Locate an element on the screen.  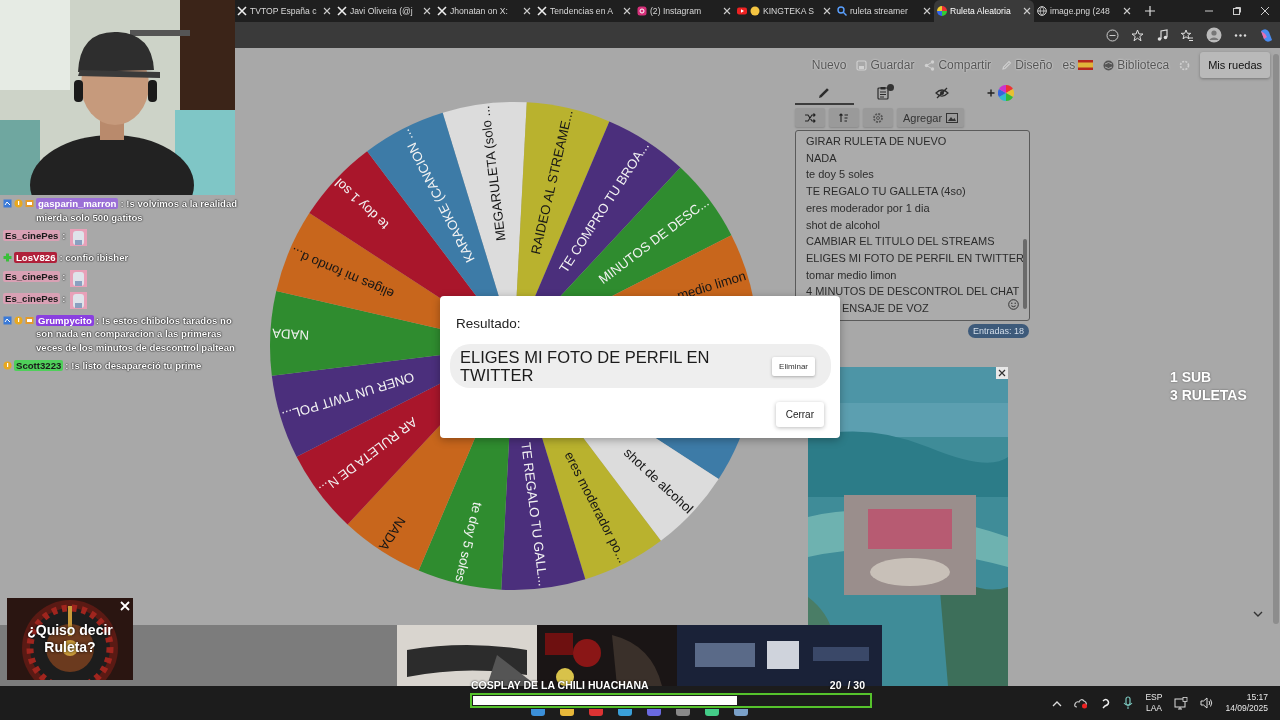
entry-line: shot de alcohol is located at coordinates (843, 225).